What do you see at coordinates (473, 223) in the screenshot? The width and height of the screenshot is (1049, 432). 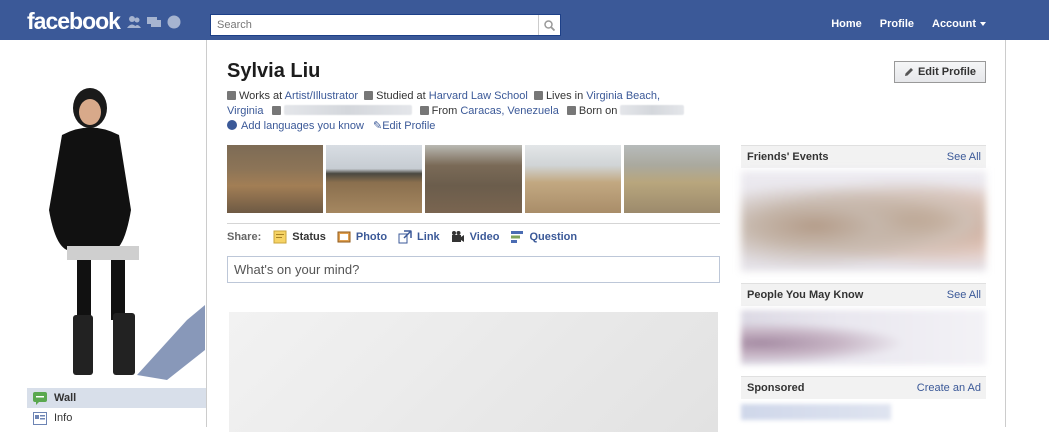 I see `divider` at bounding box center [473, 223].